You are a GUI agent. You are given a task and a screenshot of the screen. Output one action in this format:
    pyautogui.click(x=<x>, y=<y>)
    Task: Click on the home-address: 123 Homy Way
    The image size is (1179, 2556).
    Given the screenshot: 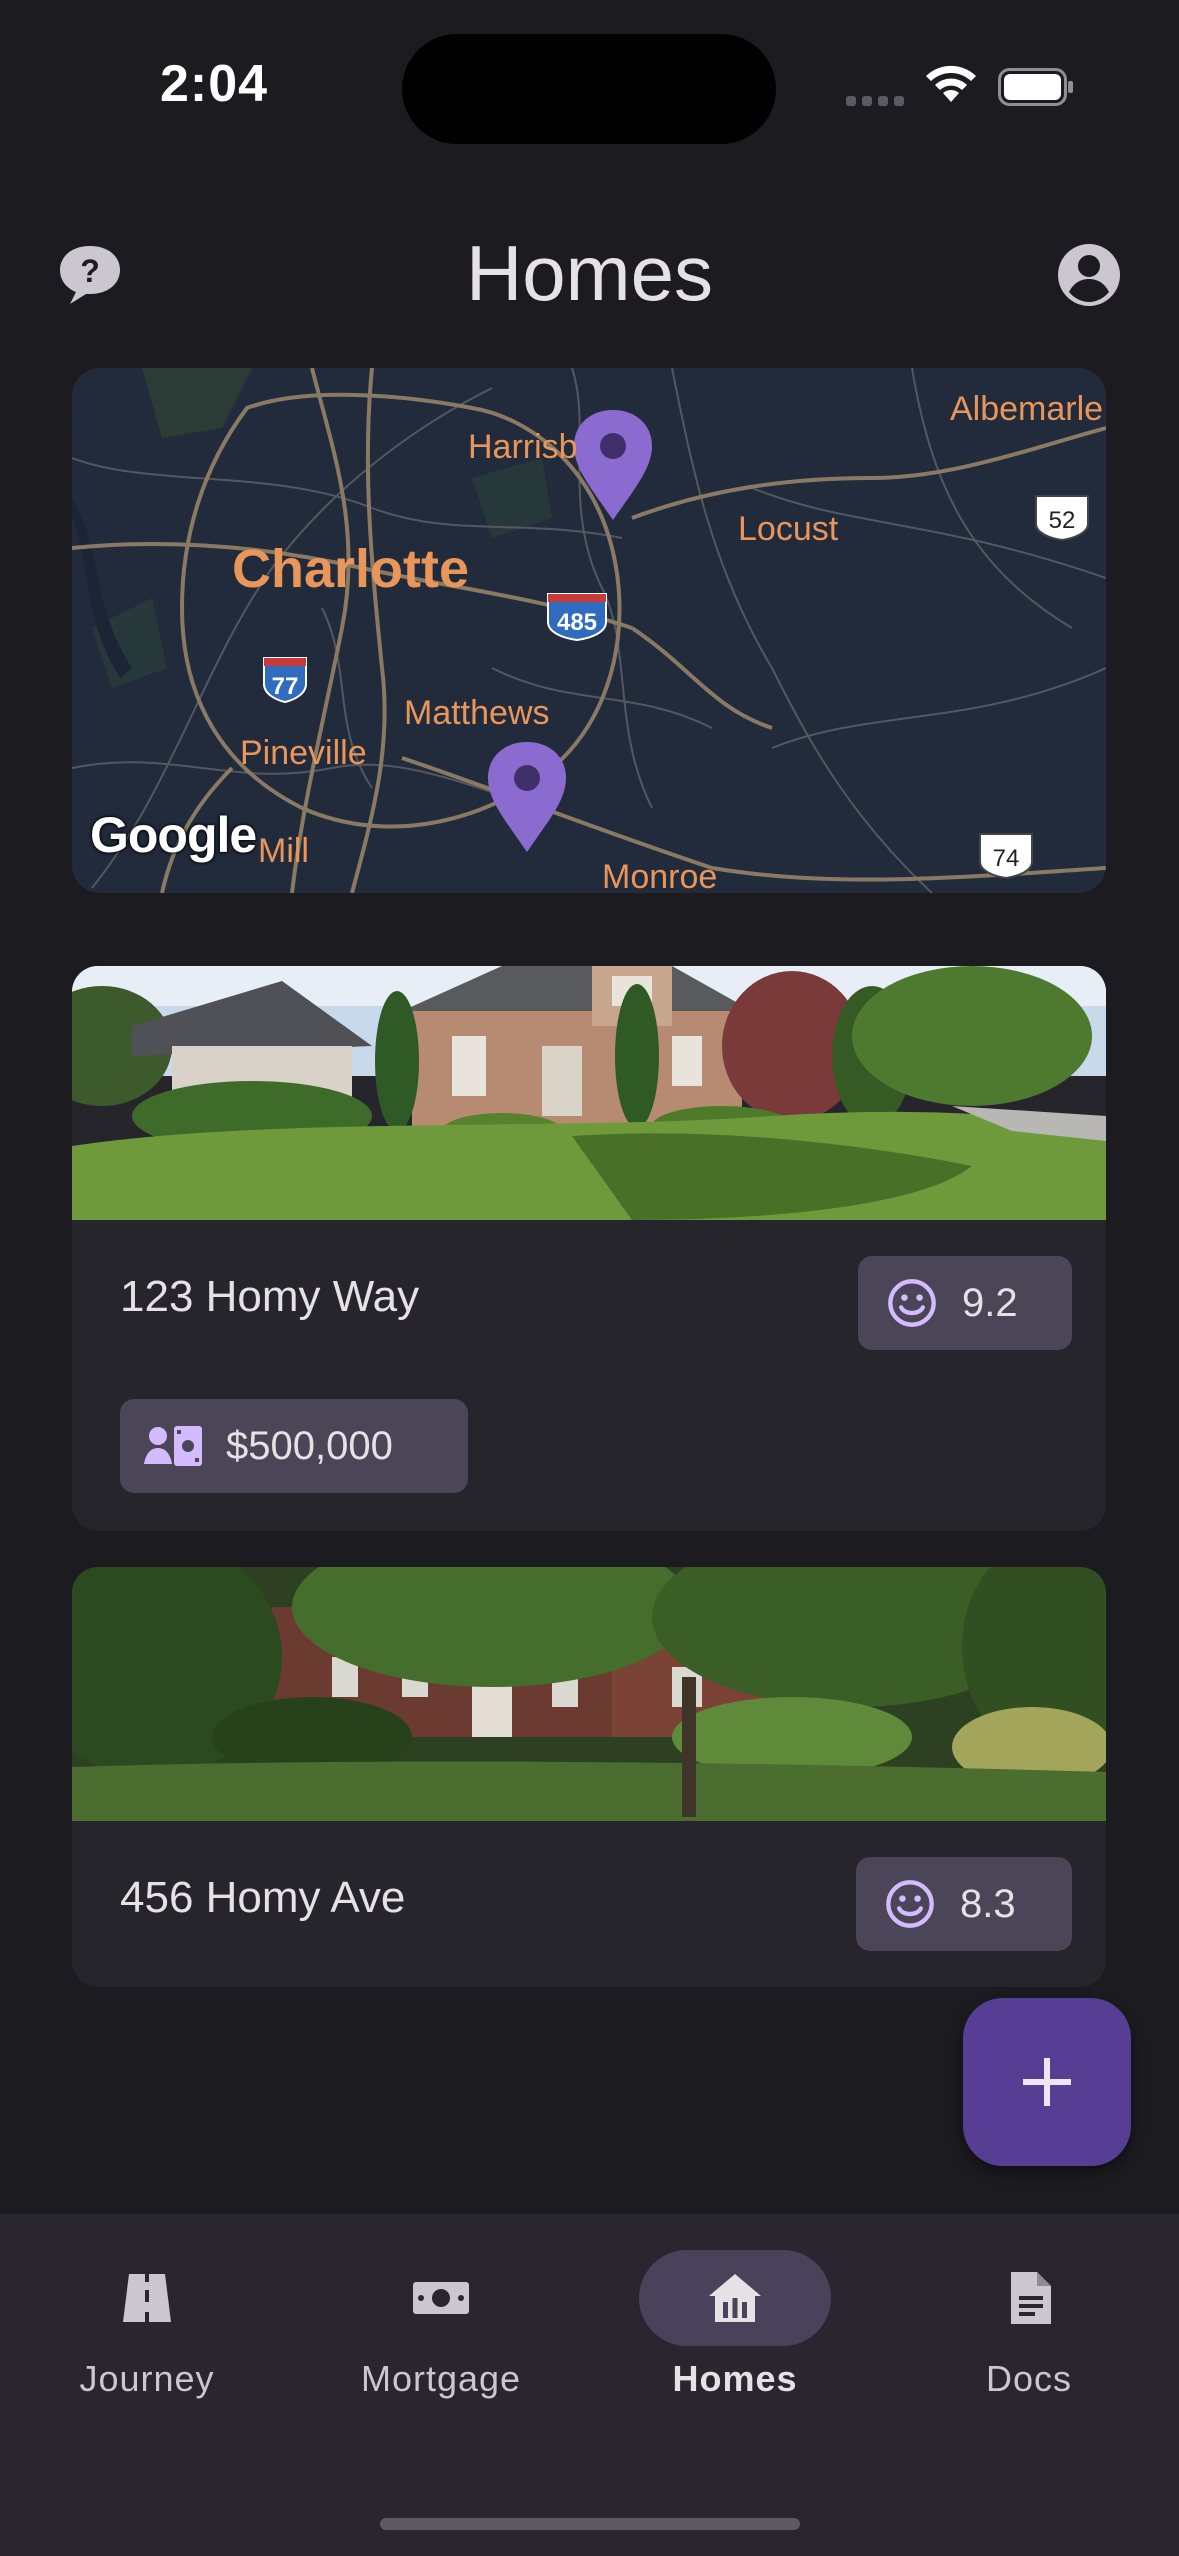 What is the action you would take?
    pyautogui.click(x=270, y=1296)
    